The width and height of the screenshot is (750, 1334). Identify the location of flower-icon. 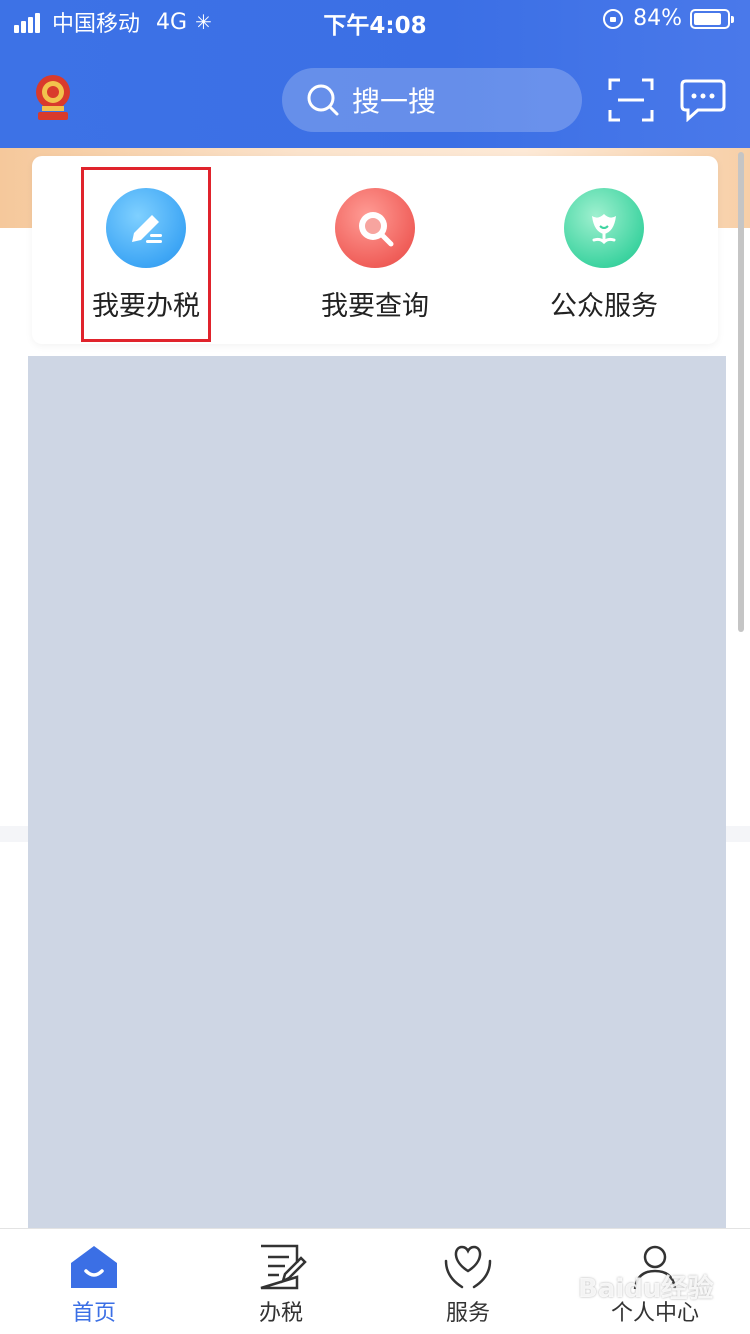
(604, 228).